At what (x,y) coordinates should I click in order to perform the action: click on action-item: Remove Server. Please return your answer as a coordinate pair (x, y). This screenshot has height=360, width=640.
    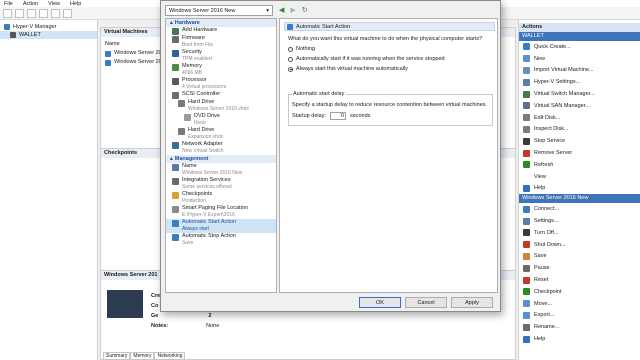
    Looking at the image, I should click on (579, 153).